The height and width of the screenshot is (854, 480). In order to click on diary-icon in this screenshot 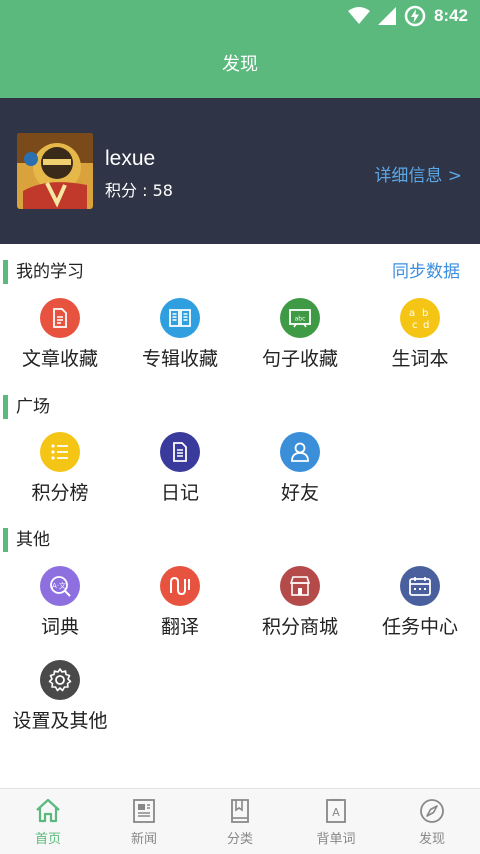, I will do `click(180, 452)`.